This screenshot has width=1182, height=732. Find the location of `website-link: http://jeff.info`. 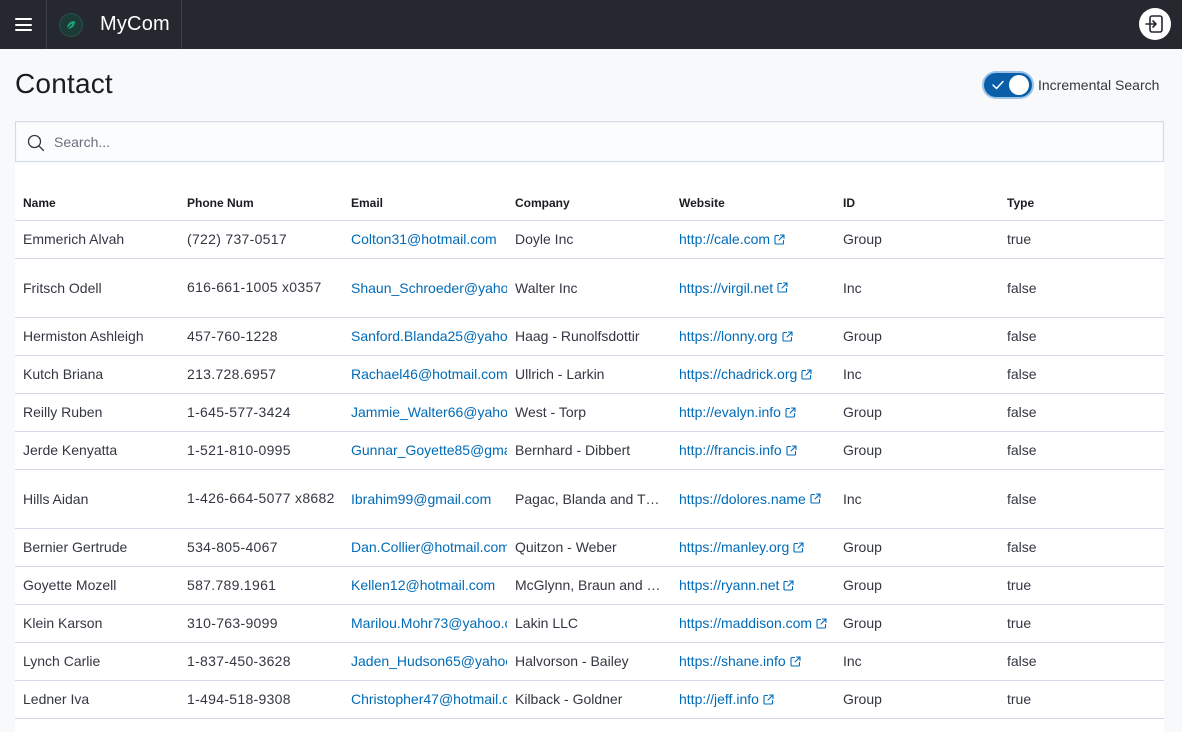

website-link: http://jeff.info is located at coordinates (726, 699).